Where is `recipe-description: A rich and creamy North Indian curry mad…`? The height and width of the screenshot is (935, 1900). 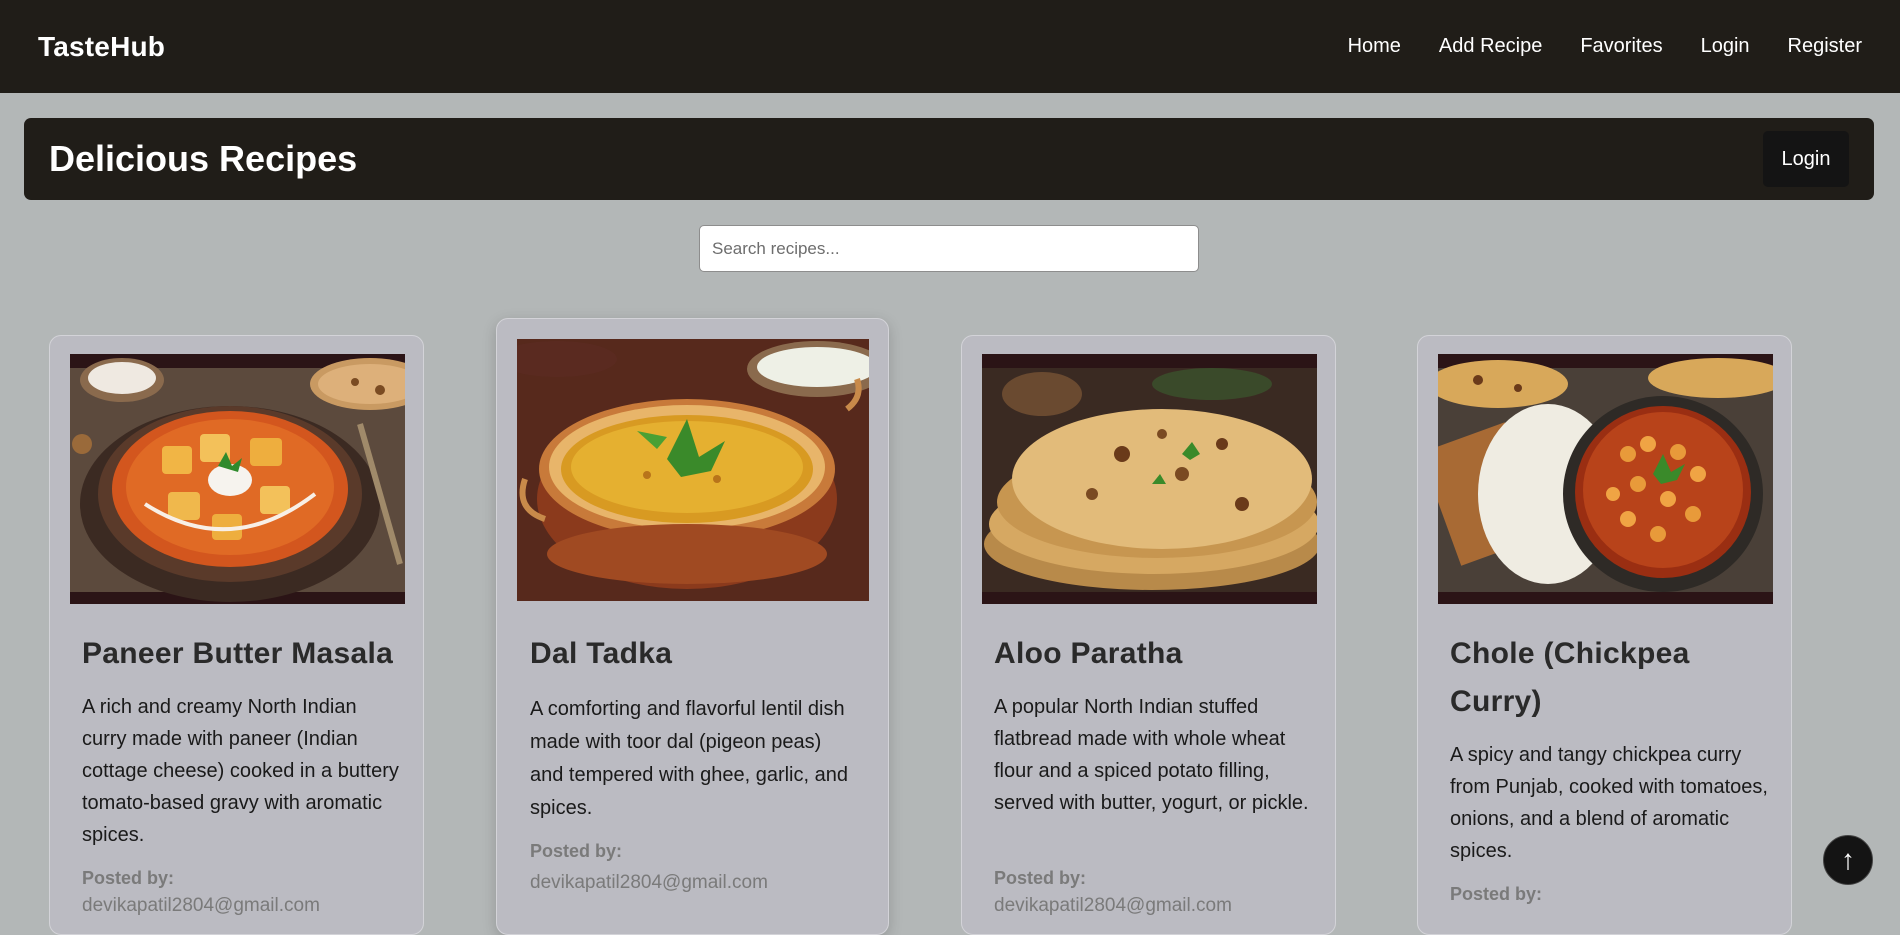 recipe-description: A rich and creamy North Indian curry mad… is located at coordinates (240, 771).